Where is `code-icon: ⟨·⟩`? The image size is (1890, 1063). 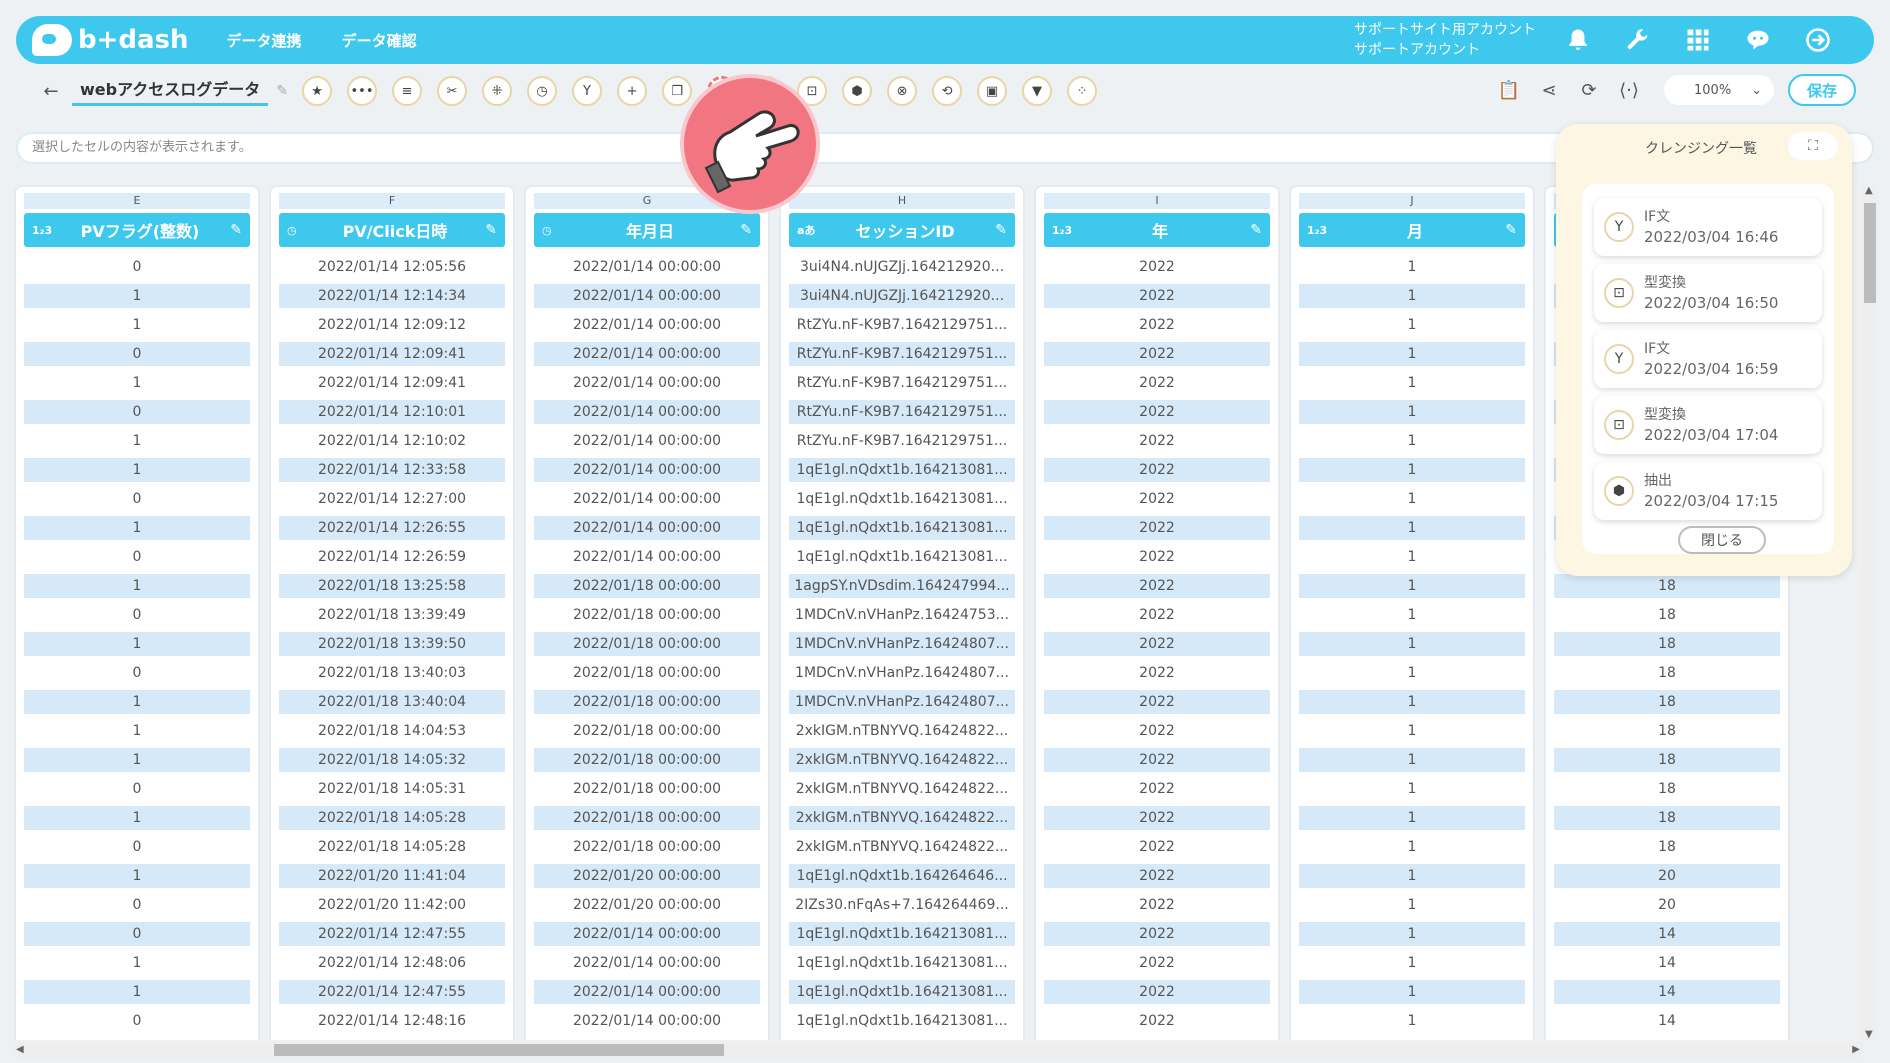 code-icon: ⟨·⟩ is located at coordinates (1629, 90).